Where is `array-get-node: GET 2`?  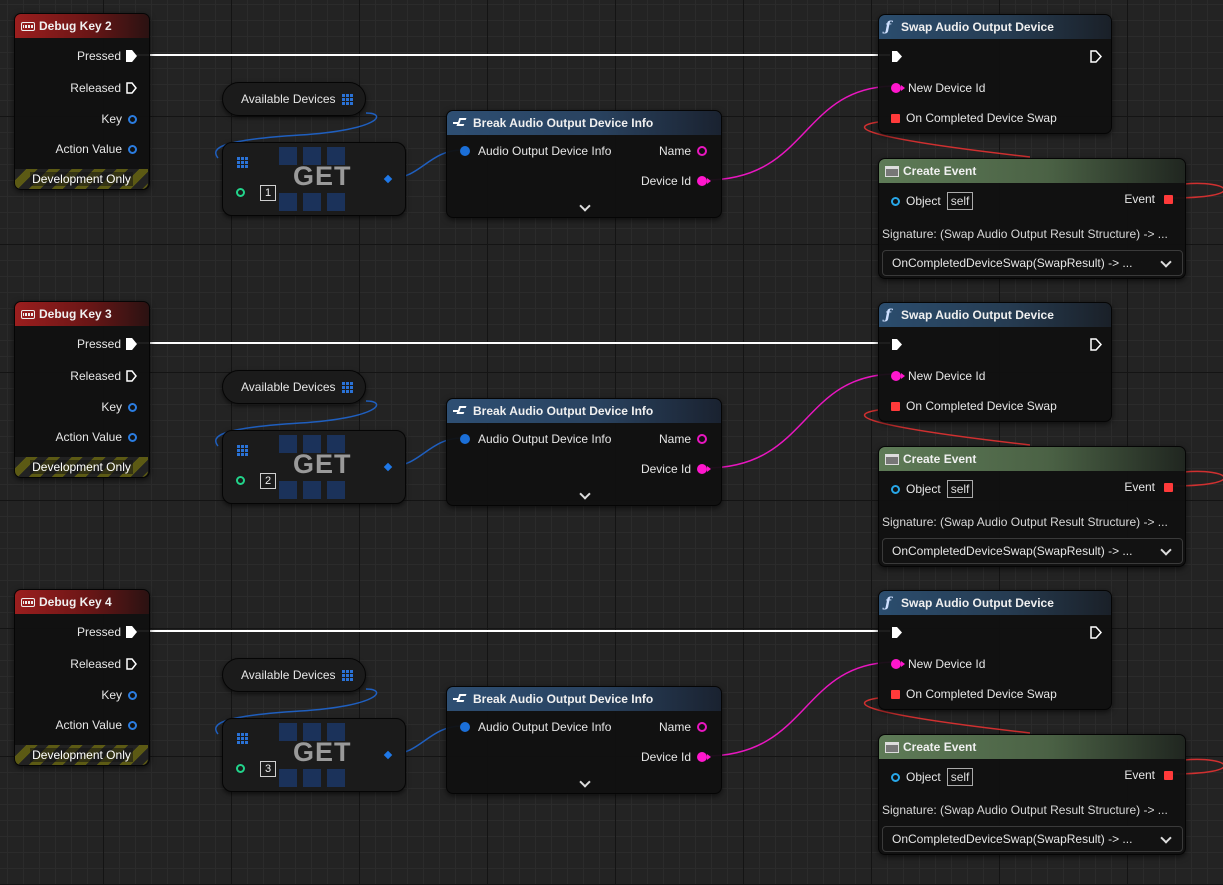 array-get-node: GET 2 is located at coordinates (314, 467).